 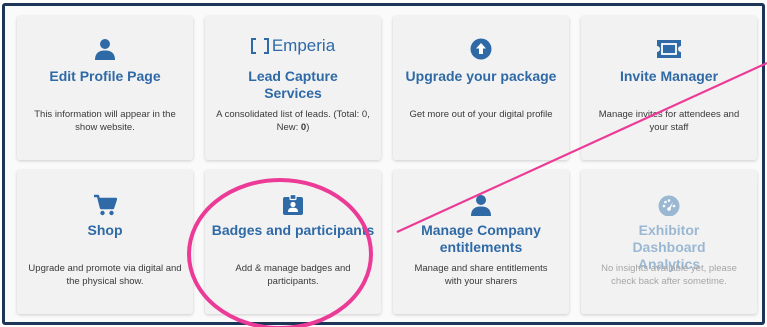 What do you see at coordinates (303, 45) in the screenshot?
I see `emperia-logo-text: Emperia` at bounding box center [303, 45].